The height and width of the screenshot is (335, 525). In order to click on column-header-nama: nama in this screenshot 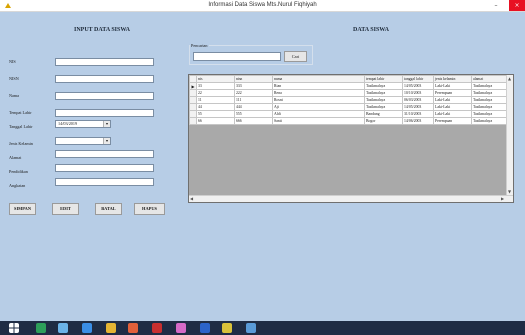, I will do `click(318, 79)`.